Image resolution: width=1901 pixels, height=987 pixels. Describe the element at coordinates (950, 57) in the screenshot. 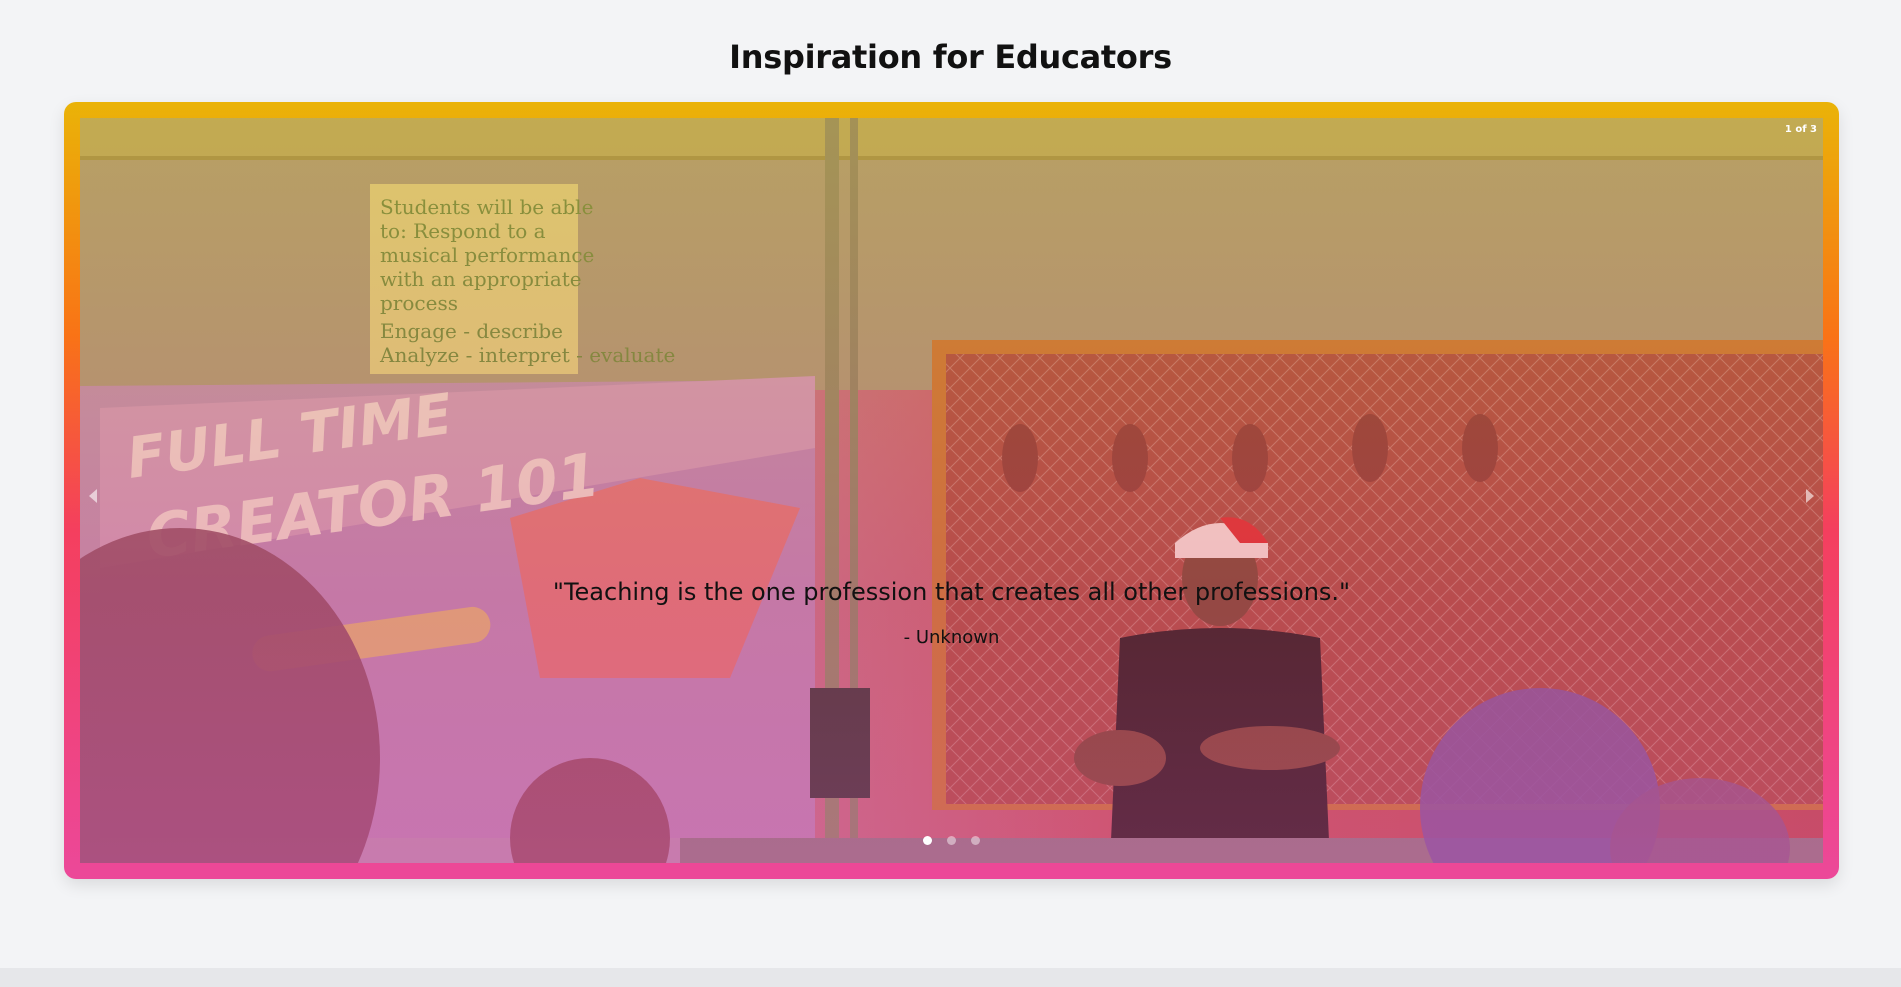

I see `page-title: Inspiration for Educators` at that location.